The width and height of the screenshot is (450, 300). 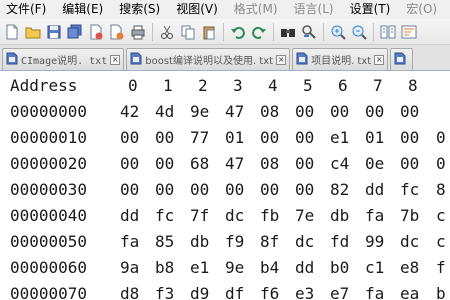 I want to click on hex-byte-cell: b0, so click(x=339, y=268).